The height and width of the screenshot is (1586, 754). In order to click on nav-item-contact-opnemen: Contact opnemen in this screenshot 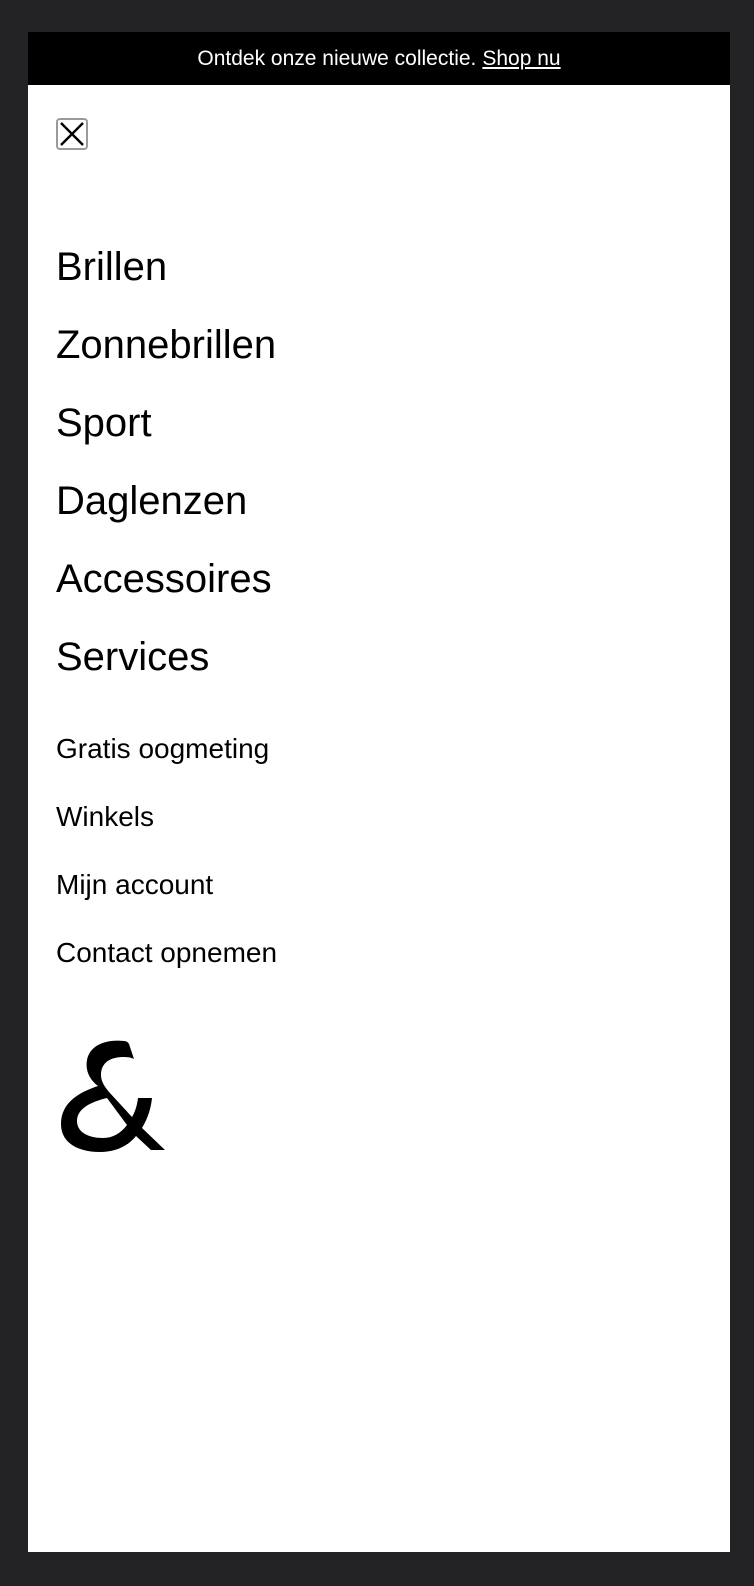, I will do `click(166, 970)`.